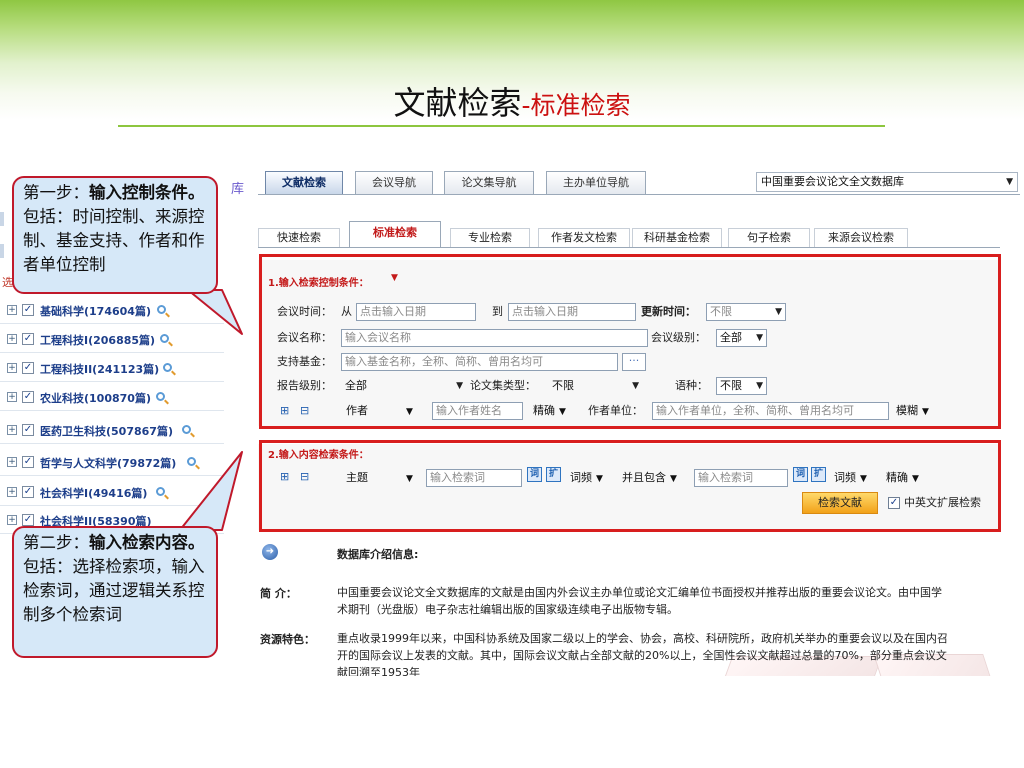 This screenshot has width=1024, height=768. What do you see at coordinates (99, 369) in the screenshot?
I see `sidebar-item-label: 工程科技II(241123篇)` at bounding box center [99, 369].